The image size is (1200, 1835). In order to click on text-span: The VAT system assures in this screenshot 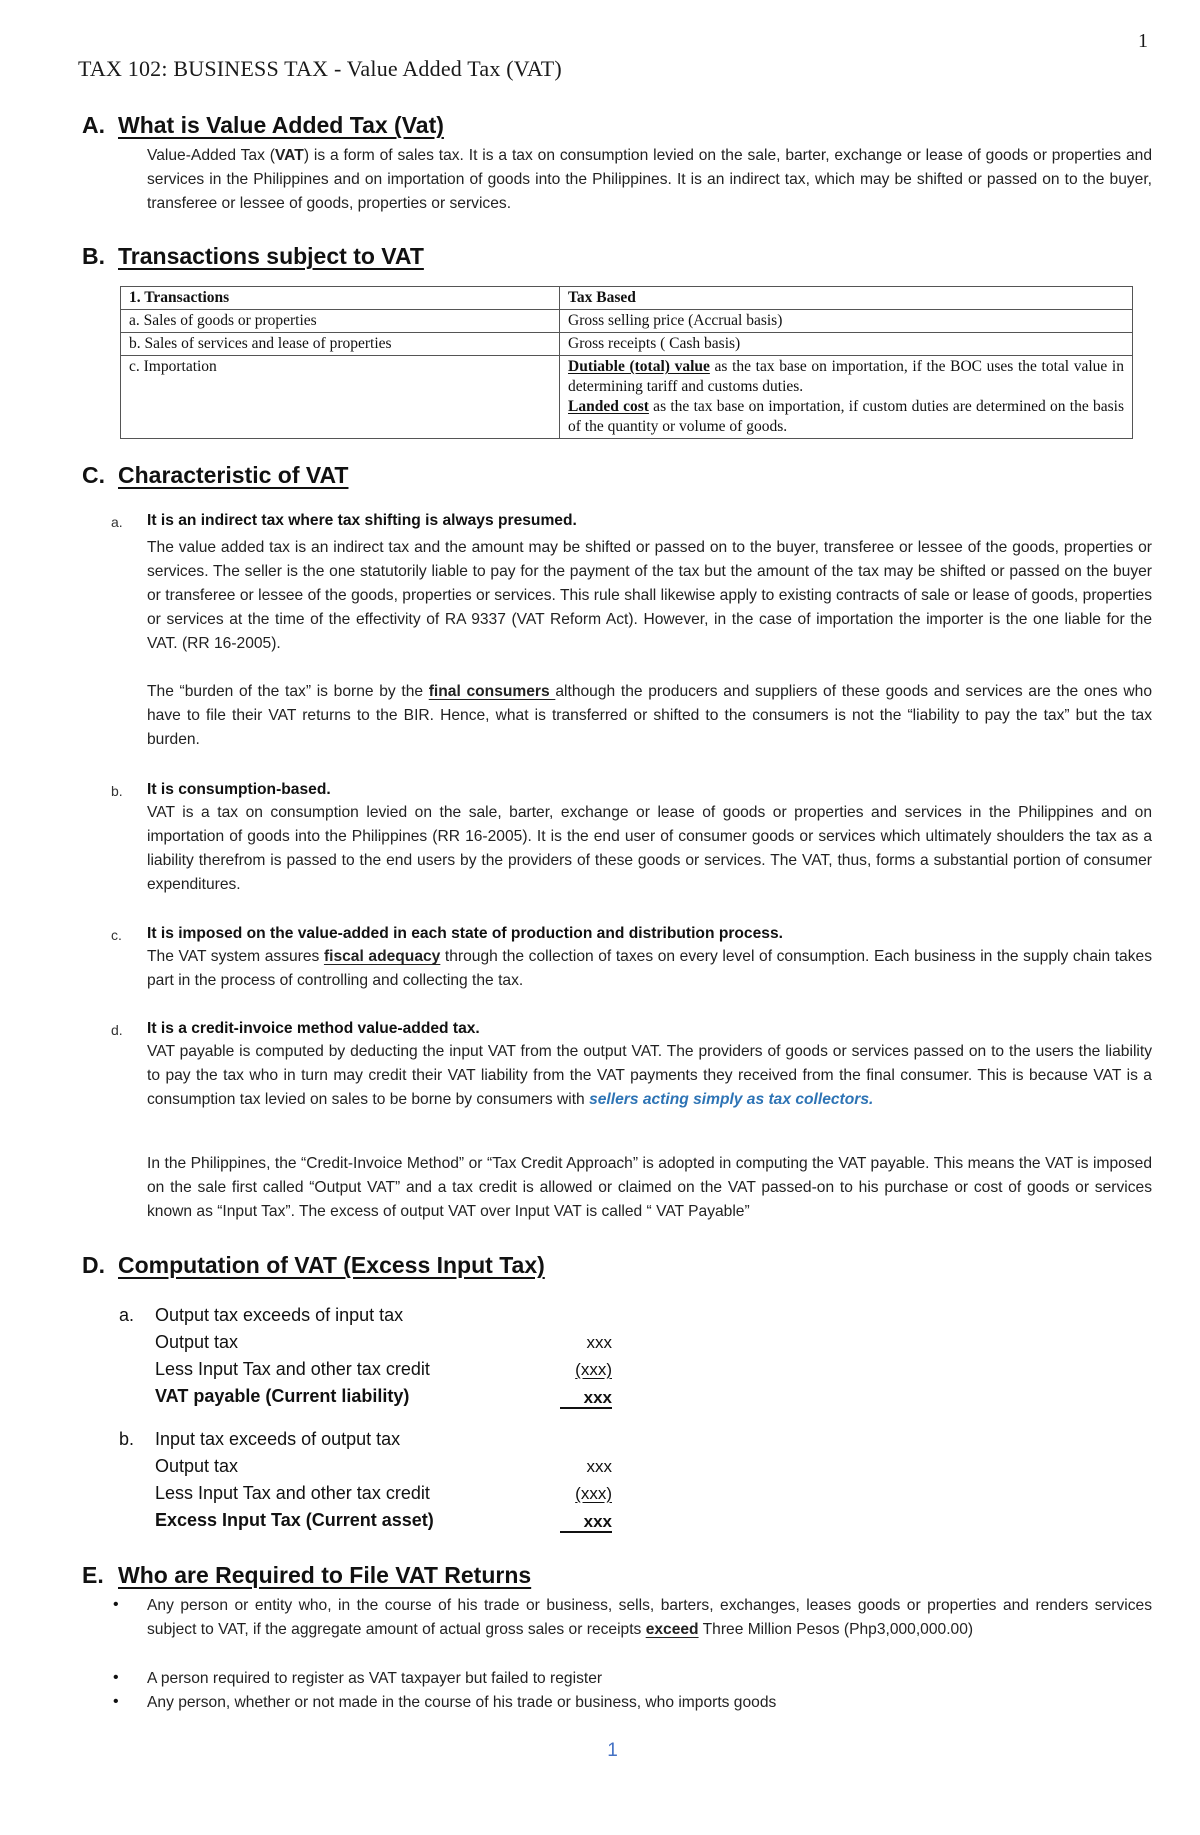, I will do `click(235, 956)`.